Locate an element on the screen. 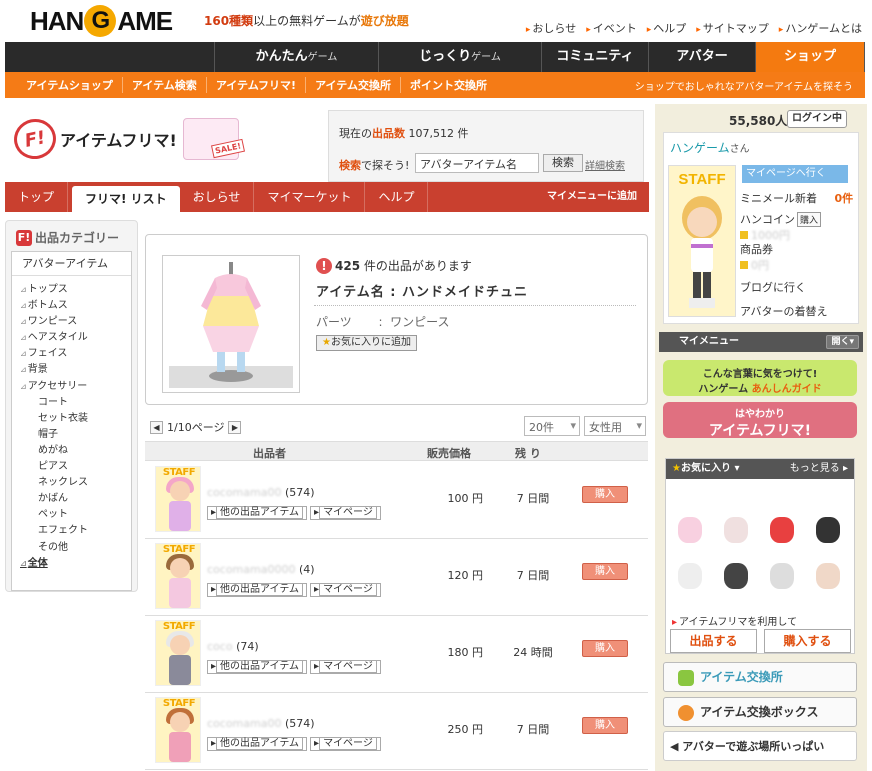  flema-logo: F! アイテムフリマ! SALE! is located at coordinates (127, 139).